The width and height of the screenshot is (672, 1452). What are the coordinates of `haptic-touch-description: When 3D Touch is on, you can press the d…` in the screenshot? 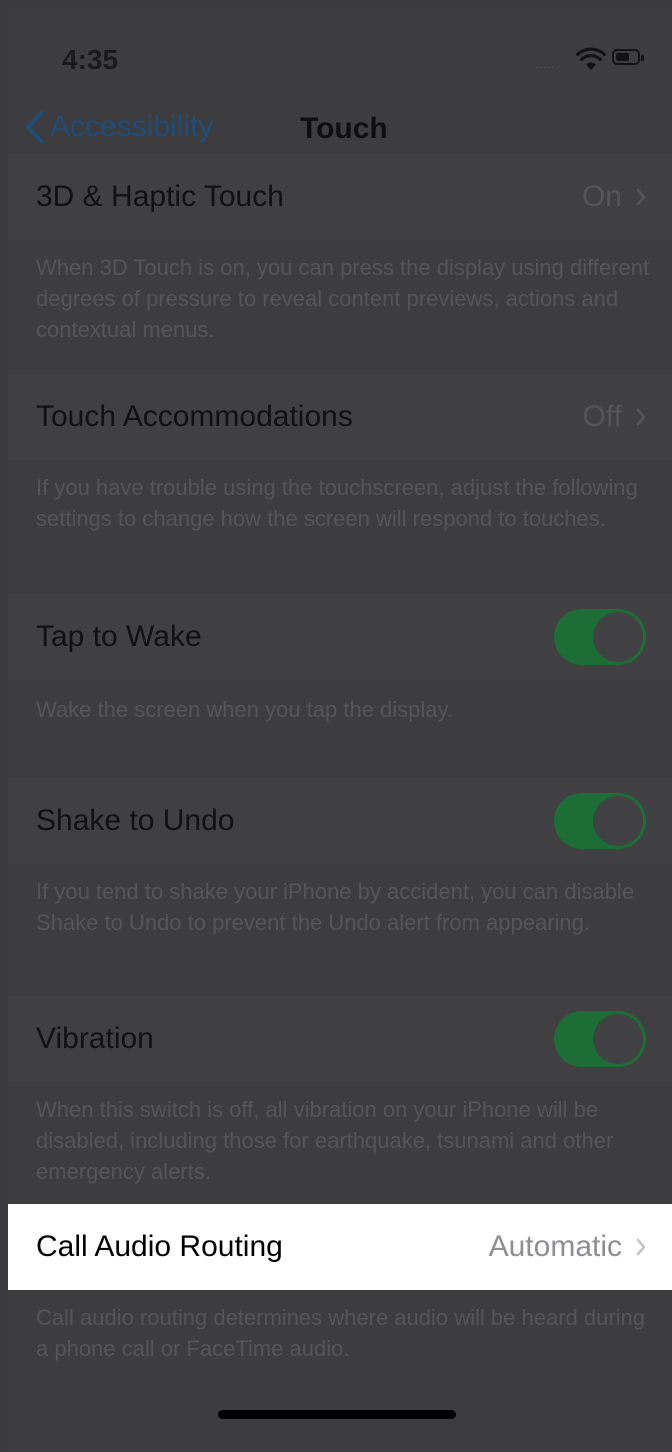 It's located at (343, 298).